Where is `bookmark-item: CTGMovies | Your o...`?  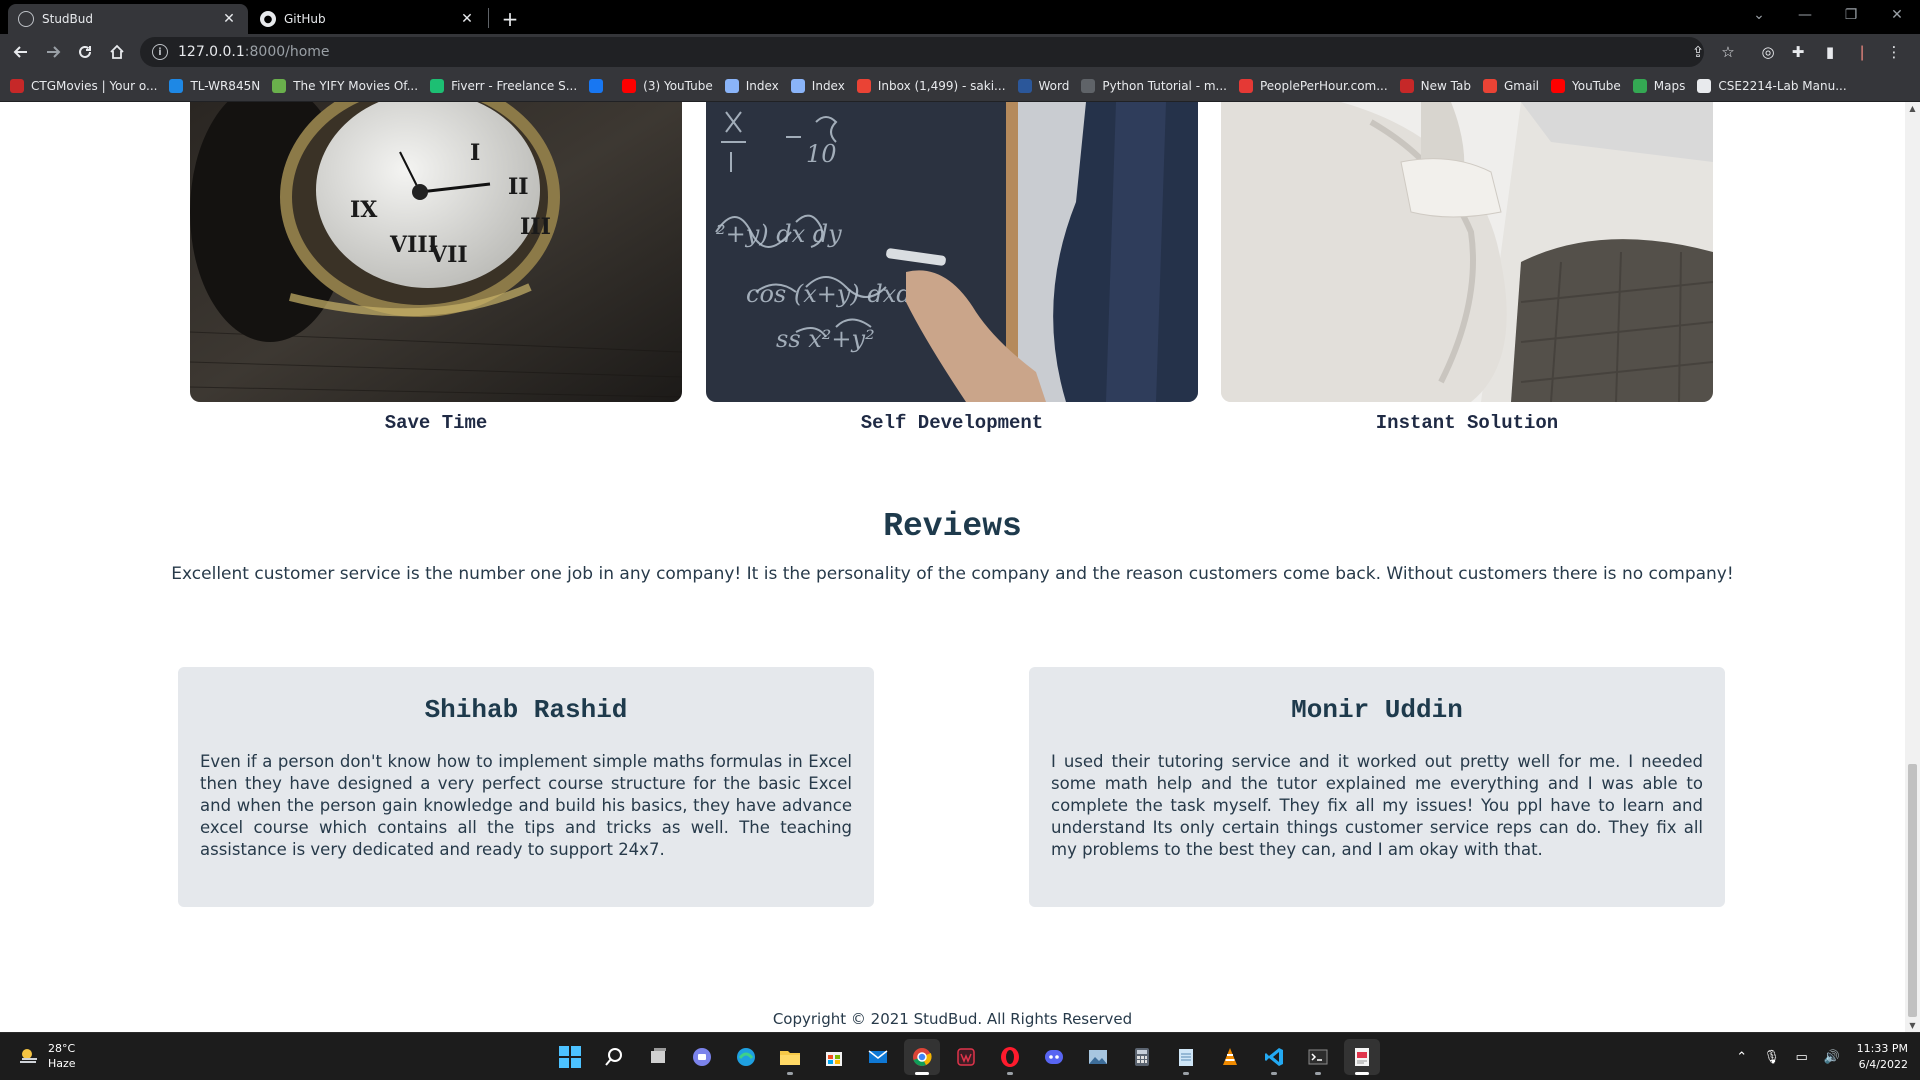
bookmark-item: CTGMovies | Your o... is located at coordinates (84, 85).